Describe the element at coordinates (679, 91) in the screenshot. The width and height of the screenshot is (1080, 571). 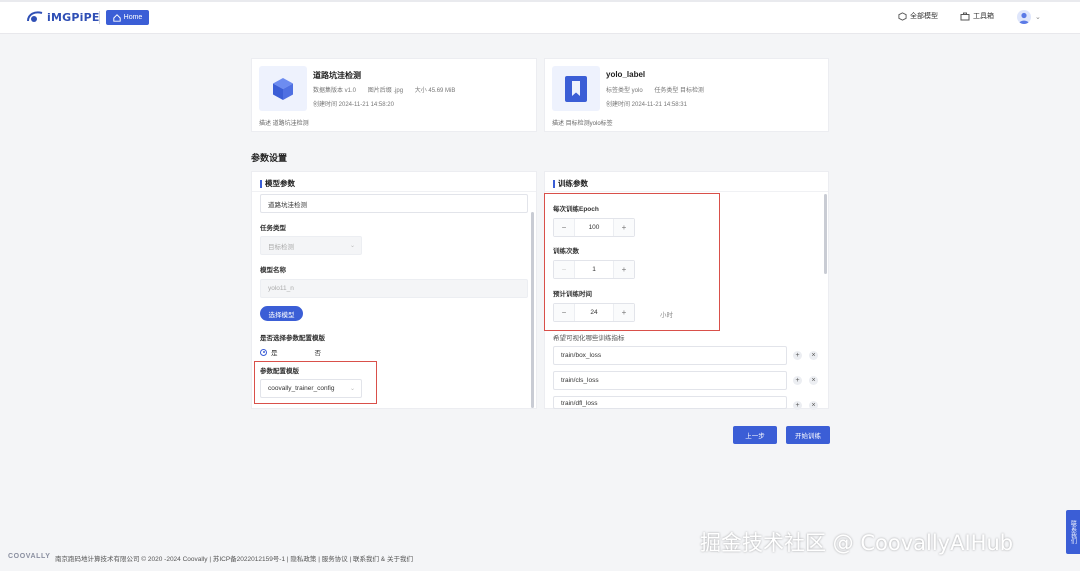
I see `label-task-type: 任务类型 目标检测` at that location.